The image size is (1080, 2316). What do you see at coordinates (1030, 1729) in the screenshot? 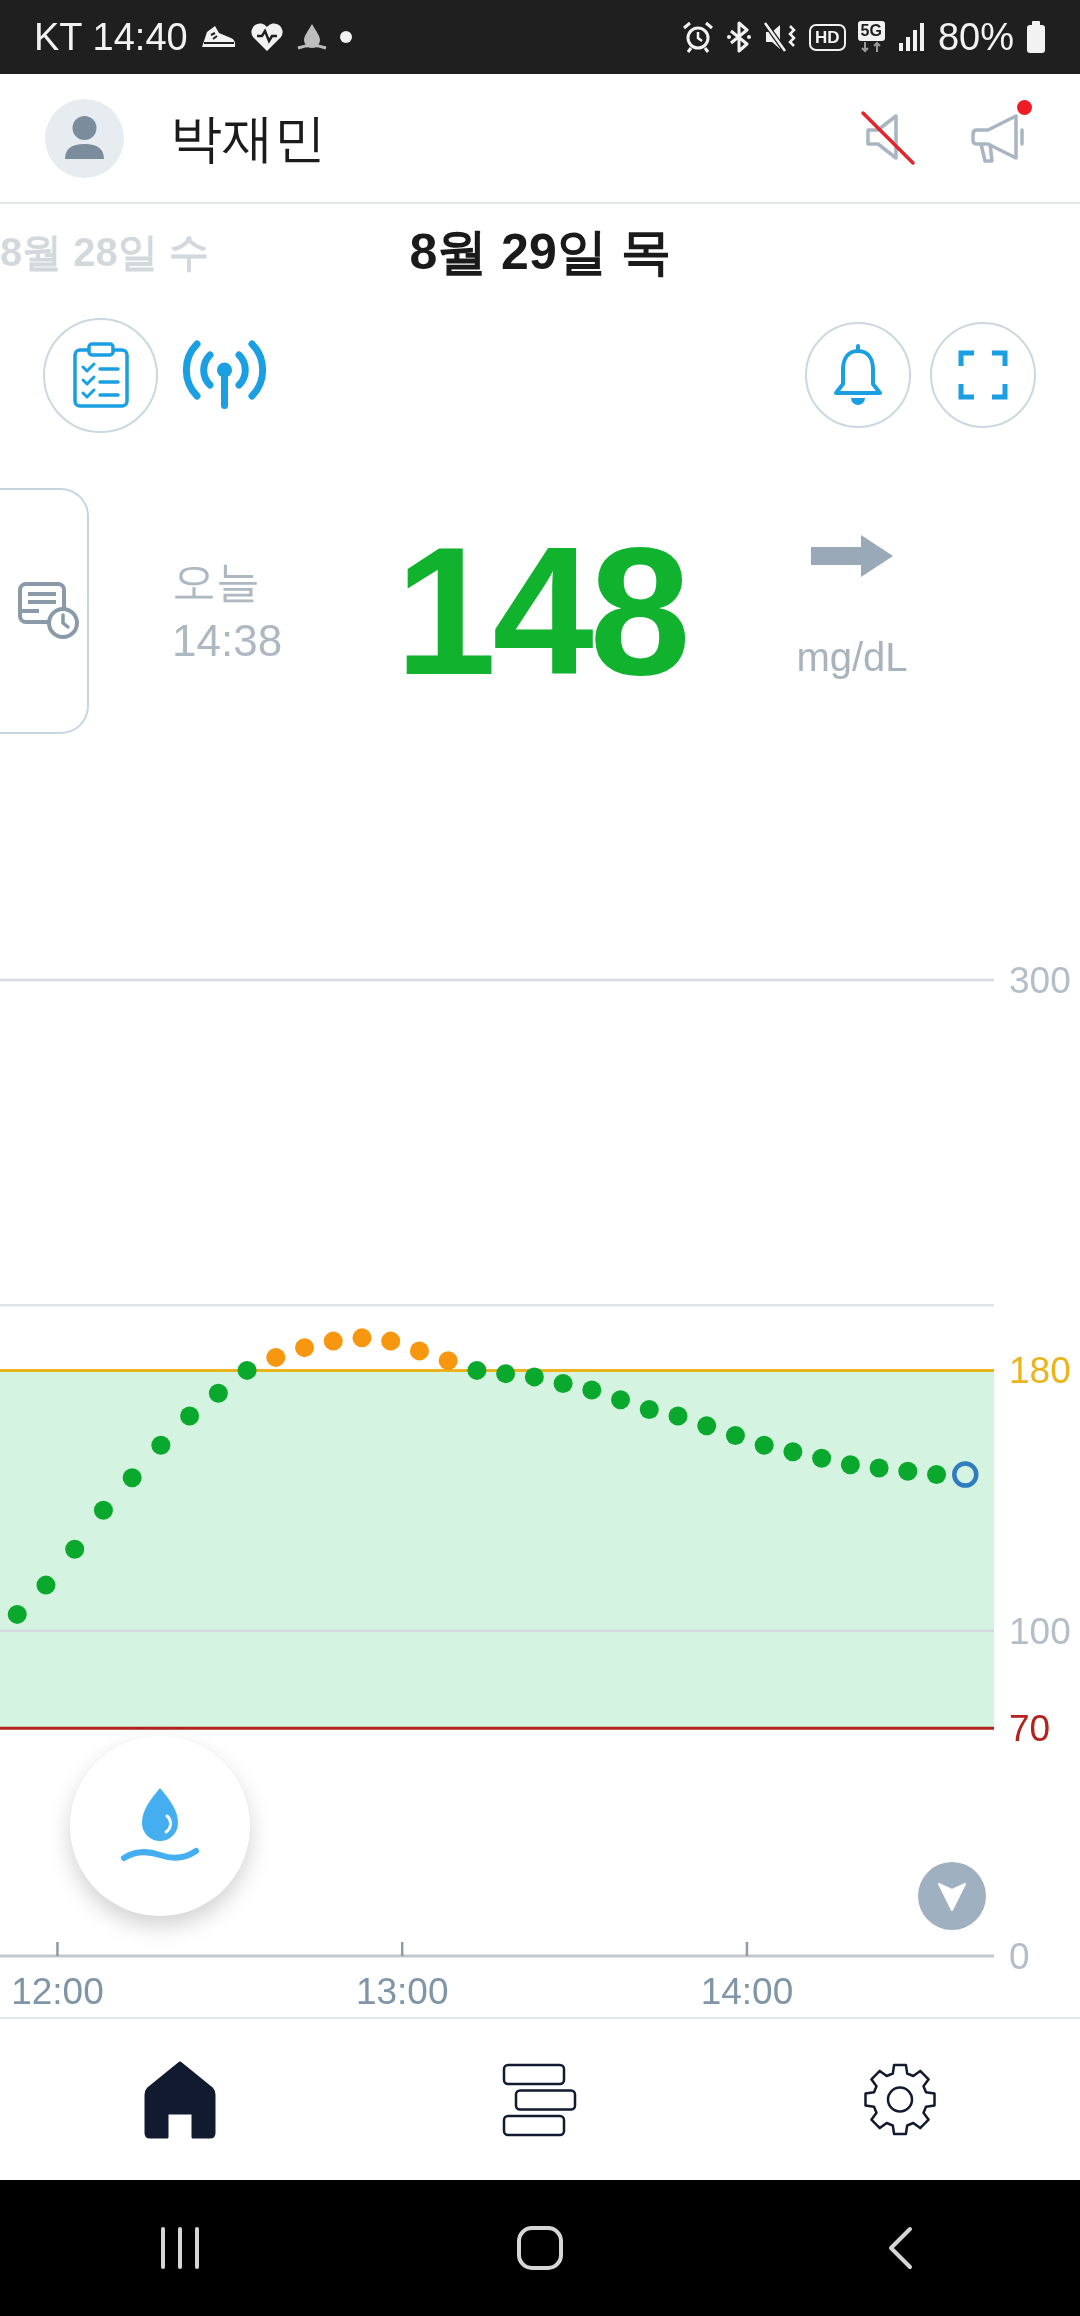
I see `y-axis-label: 70` at bounding box center [1030, 1729].